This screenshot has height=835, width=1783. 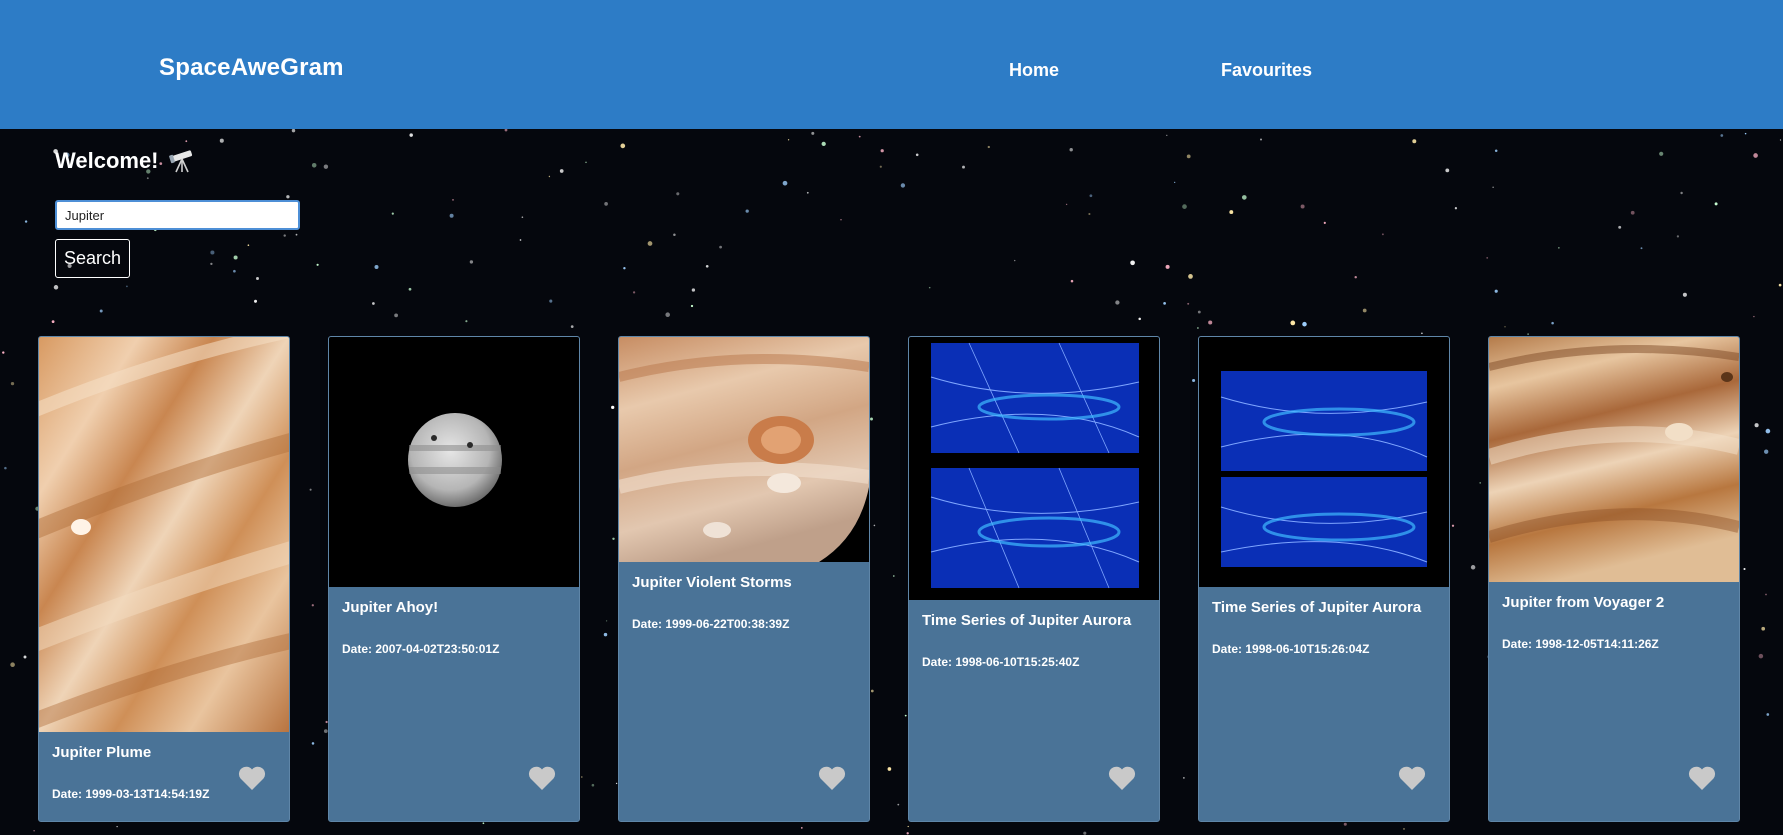 What do you see at coordinates (131, 794) in the screenshot?
I see `card-date: Date: 1999-03-13T14:54:19Z` at bounding box center [131, 794].